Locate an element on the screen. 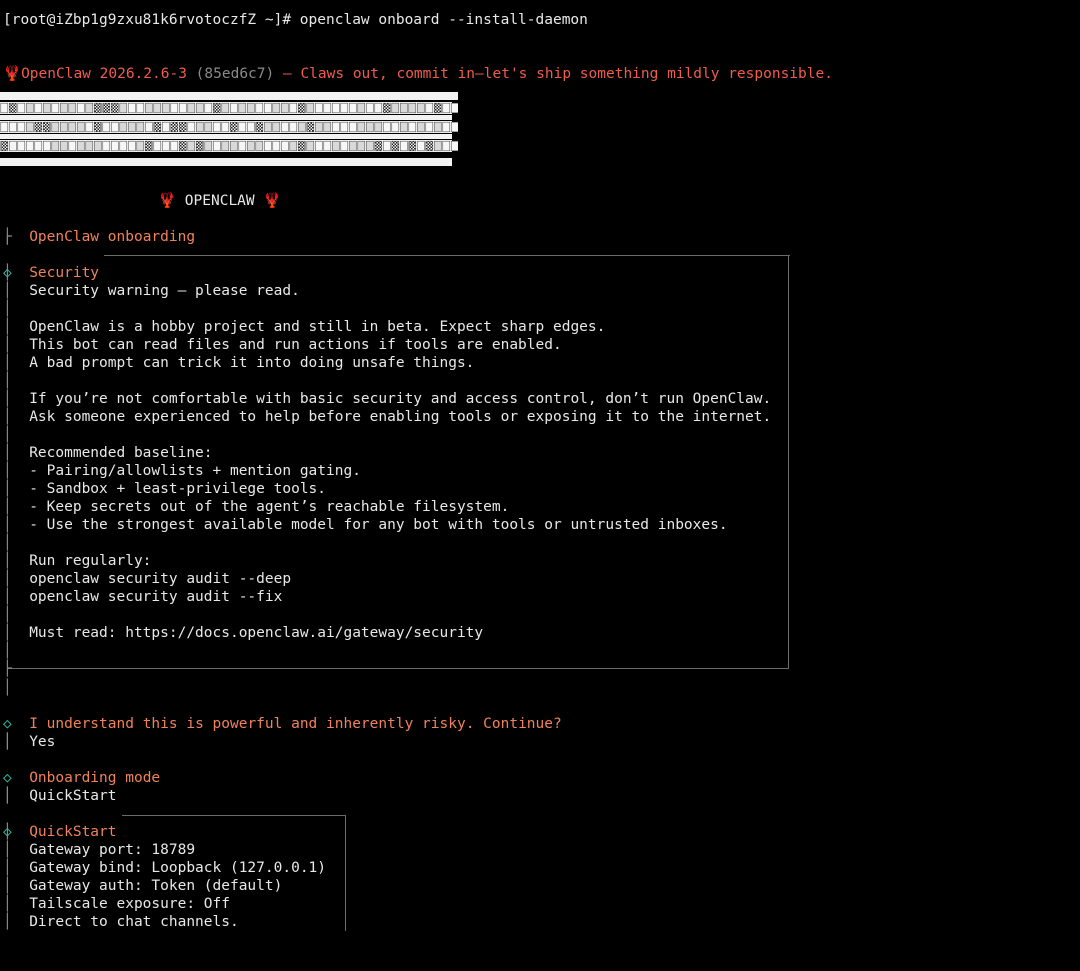 The image size is (1080, 971). banner-title-line: 🦞 OPENCLAW 🦞 is located at coordinates (219, 191).